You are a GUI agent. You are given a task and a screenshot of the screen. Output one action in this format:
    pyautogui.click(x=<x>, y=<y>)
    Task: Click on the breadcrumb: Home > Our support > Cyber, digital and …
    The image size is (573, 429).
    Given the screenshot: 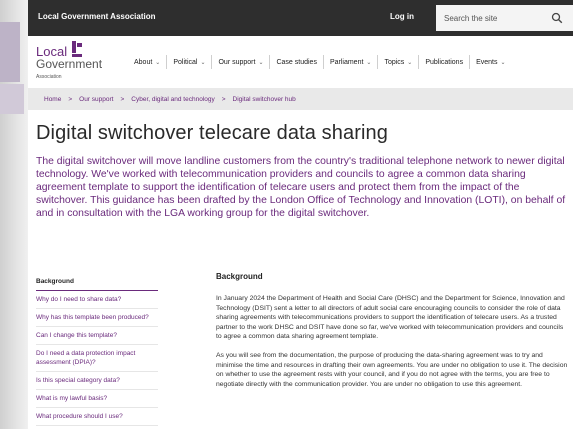 What is the action you would take?
    pyautogui.click(x=300, y=99)
    